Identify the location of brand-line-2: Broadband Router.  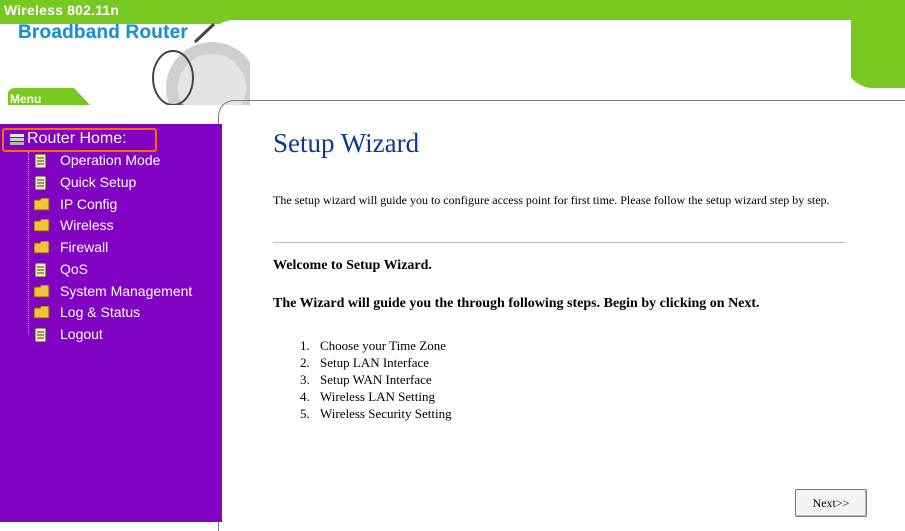
(103, 32).